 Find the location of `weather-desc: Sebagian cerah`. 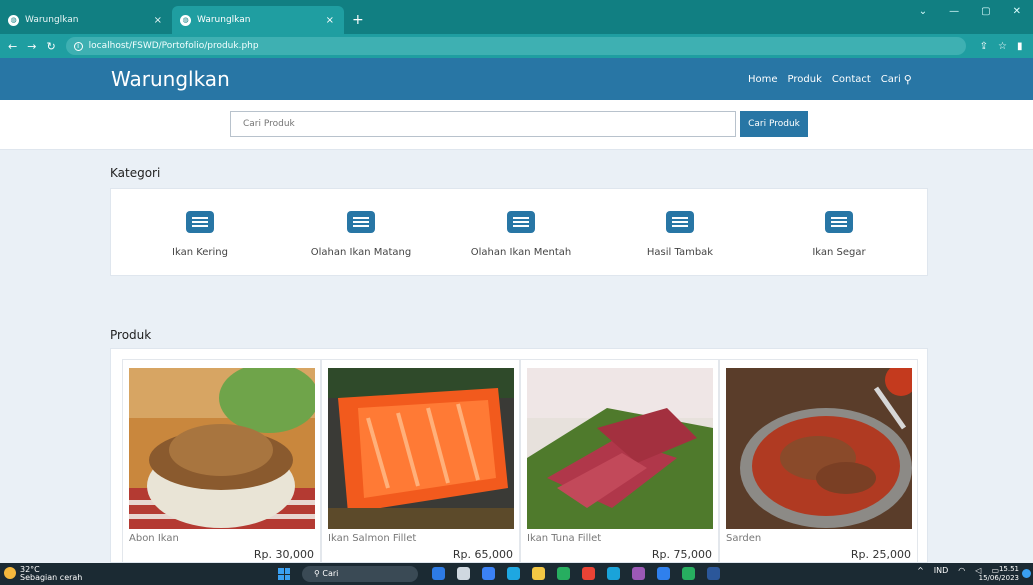

weather-desc: Sebagian cerah is located at coordinates (51, 577).